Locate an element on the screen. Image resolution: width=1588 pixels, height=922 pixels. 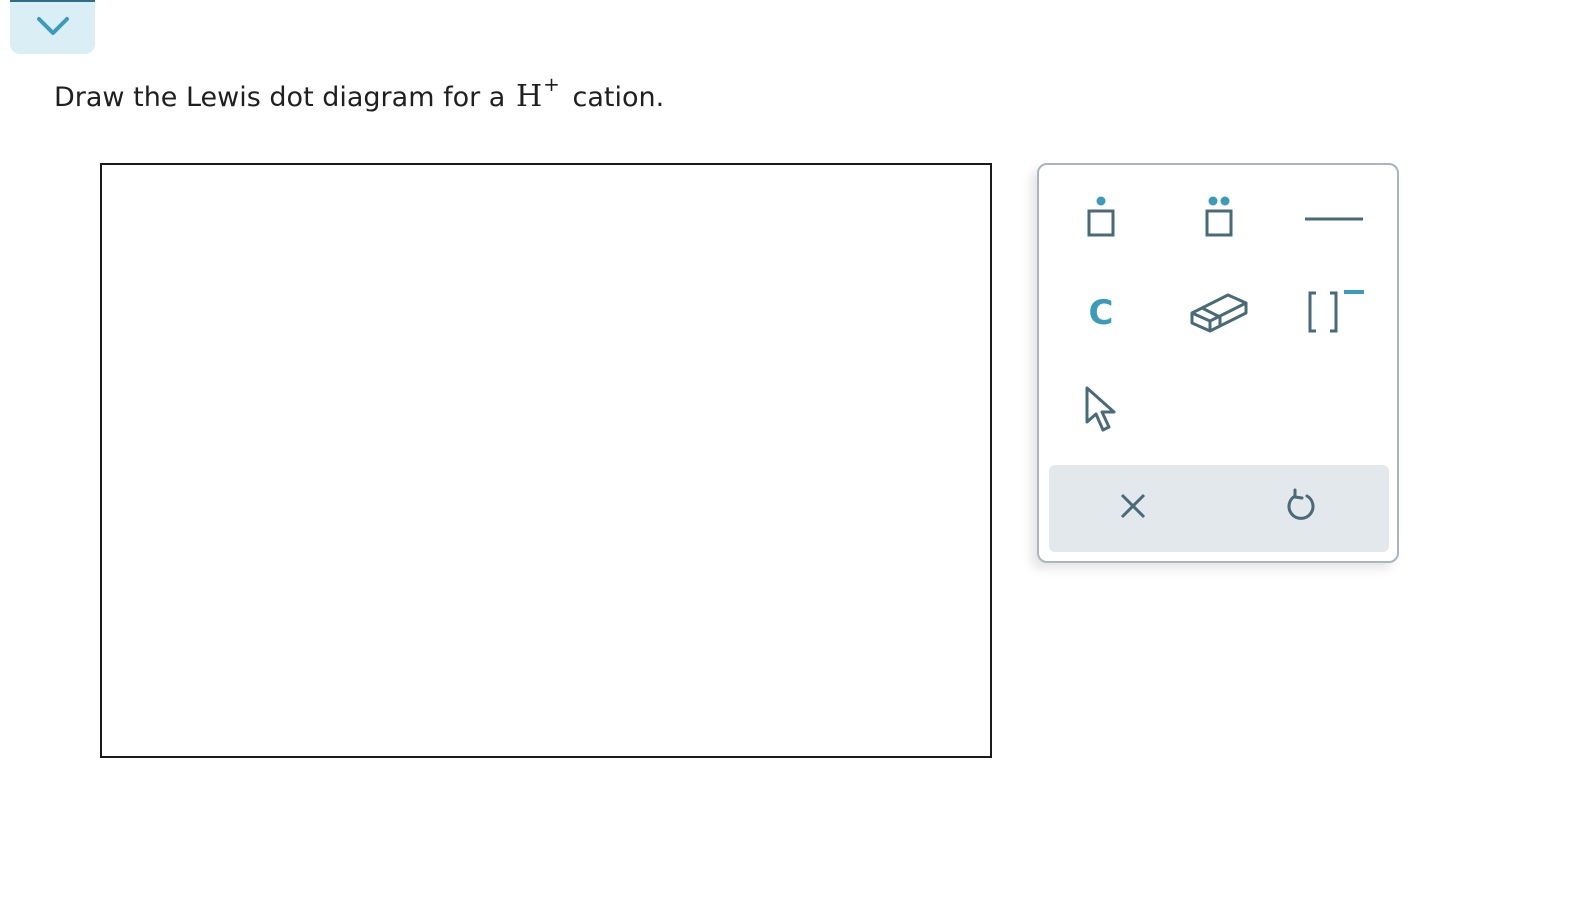
electron-pair-tool is located at coordinates (1219, 218).